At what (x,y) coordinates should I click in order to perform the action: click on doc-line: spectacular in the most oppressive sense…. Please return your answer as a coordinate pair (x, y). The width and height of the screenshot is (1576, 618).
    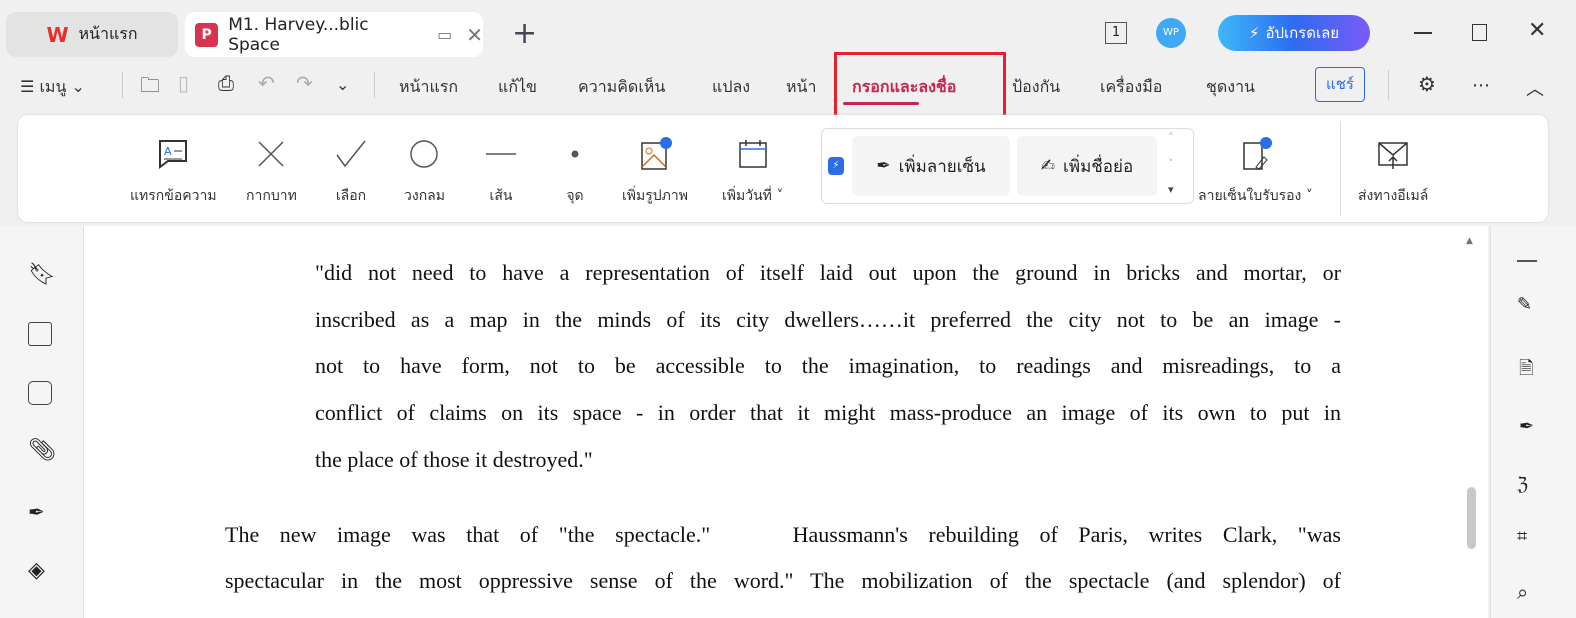
    Looking at the image, I should click on (783, 580).